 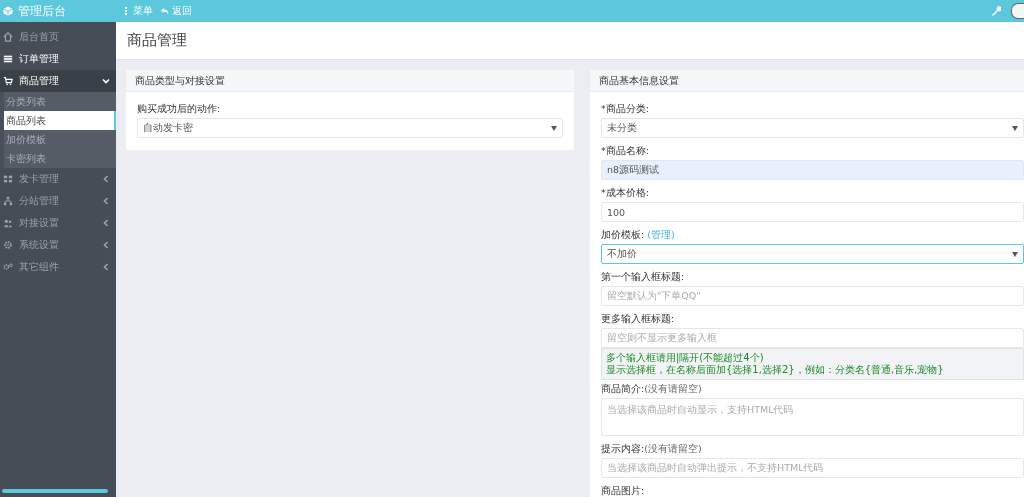 What do you see at coordinates (165, 11) in the screenshot?
I see `reply-icon` at bounding box center [165, 11].